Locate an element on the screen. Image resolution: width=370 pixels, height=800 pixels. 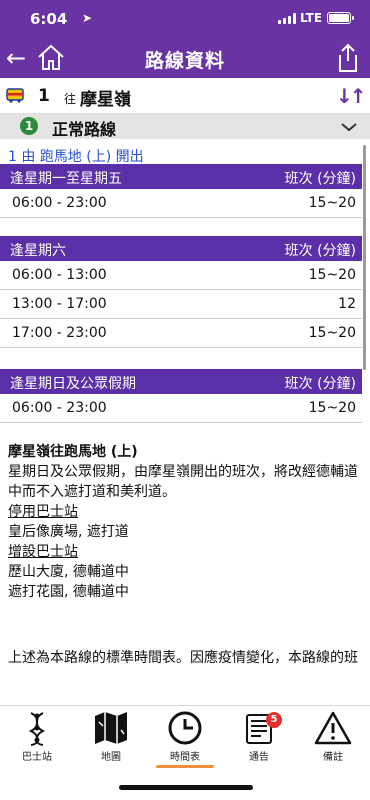
time-range: 17:00 - 23:00 is located at coordinates (59, 333).